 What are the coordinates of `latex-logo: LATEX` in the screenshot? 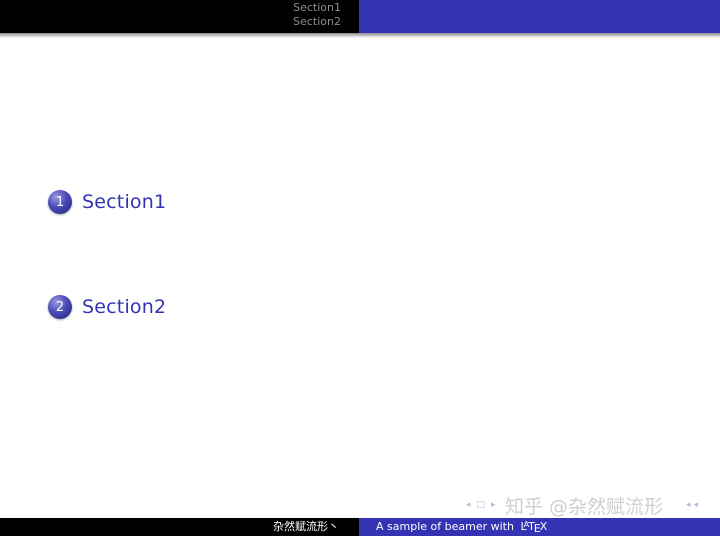 It's located at (534, 527).